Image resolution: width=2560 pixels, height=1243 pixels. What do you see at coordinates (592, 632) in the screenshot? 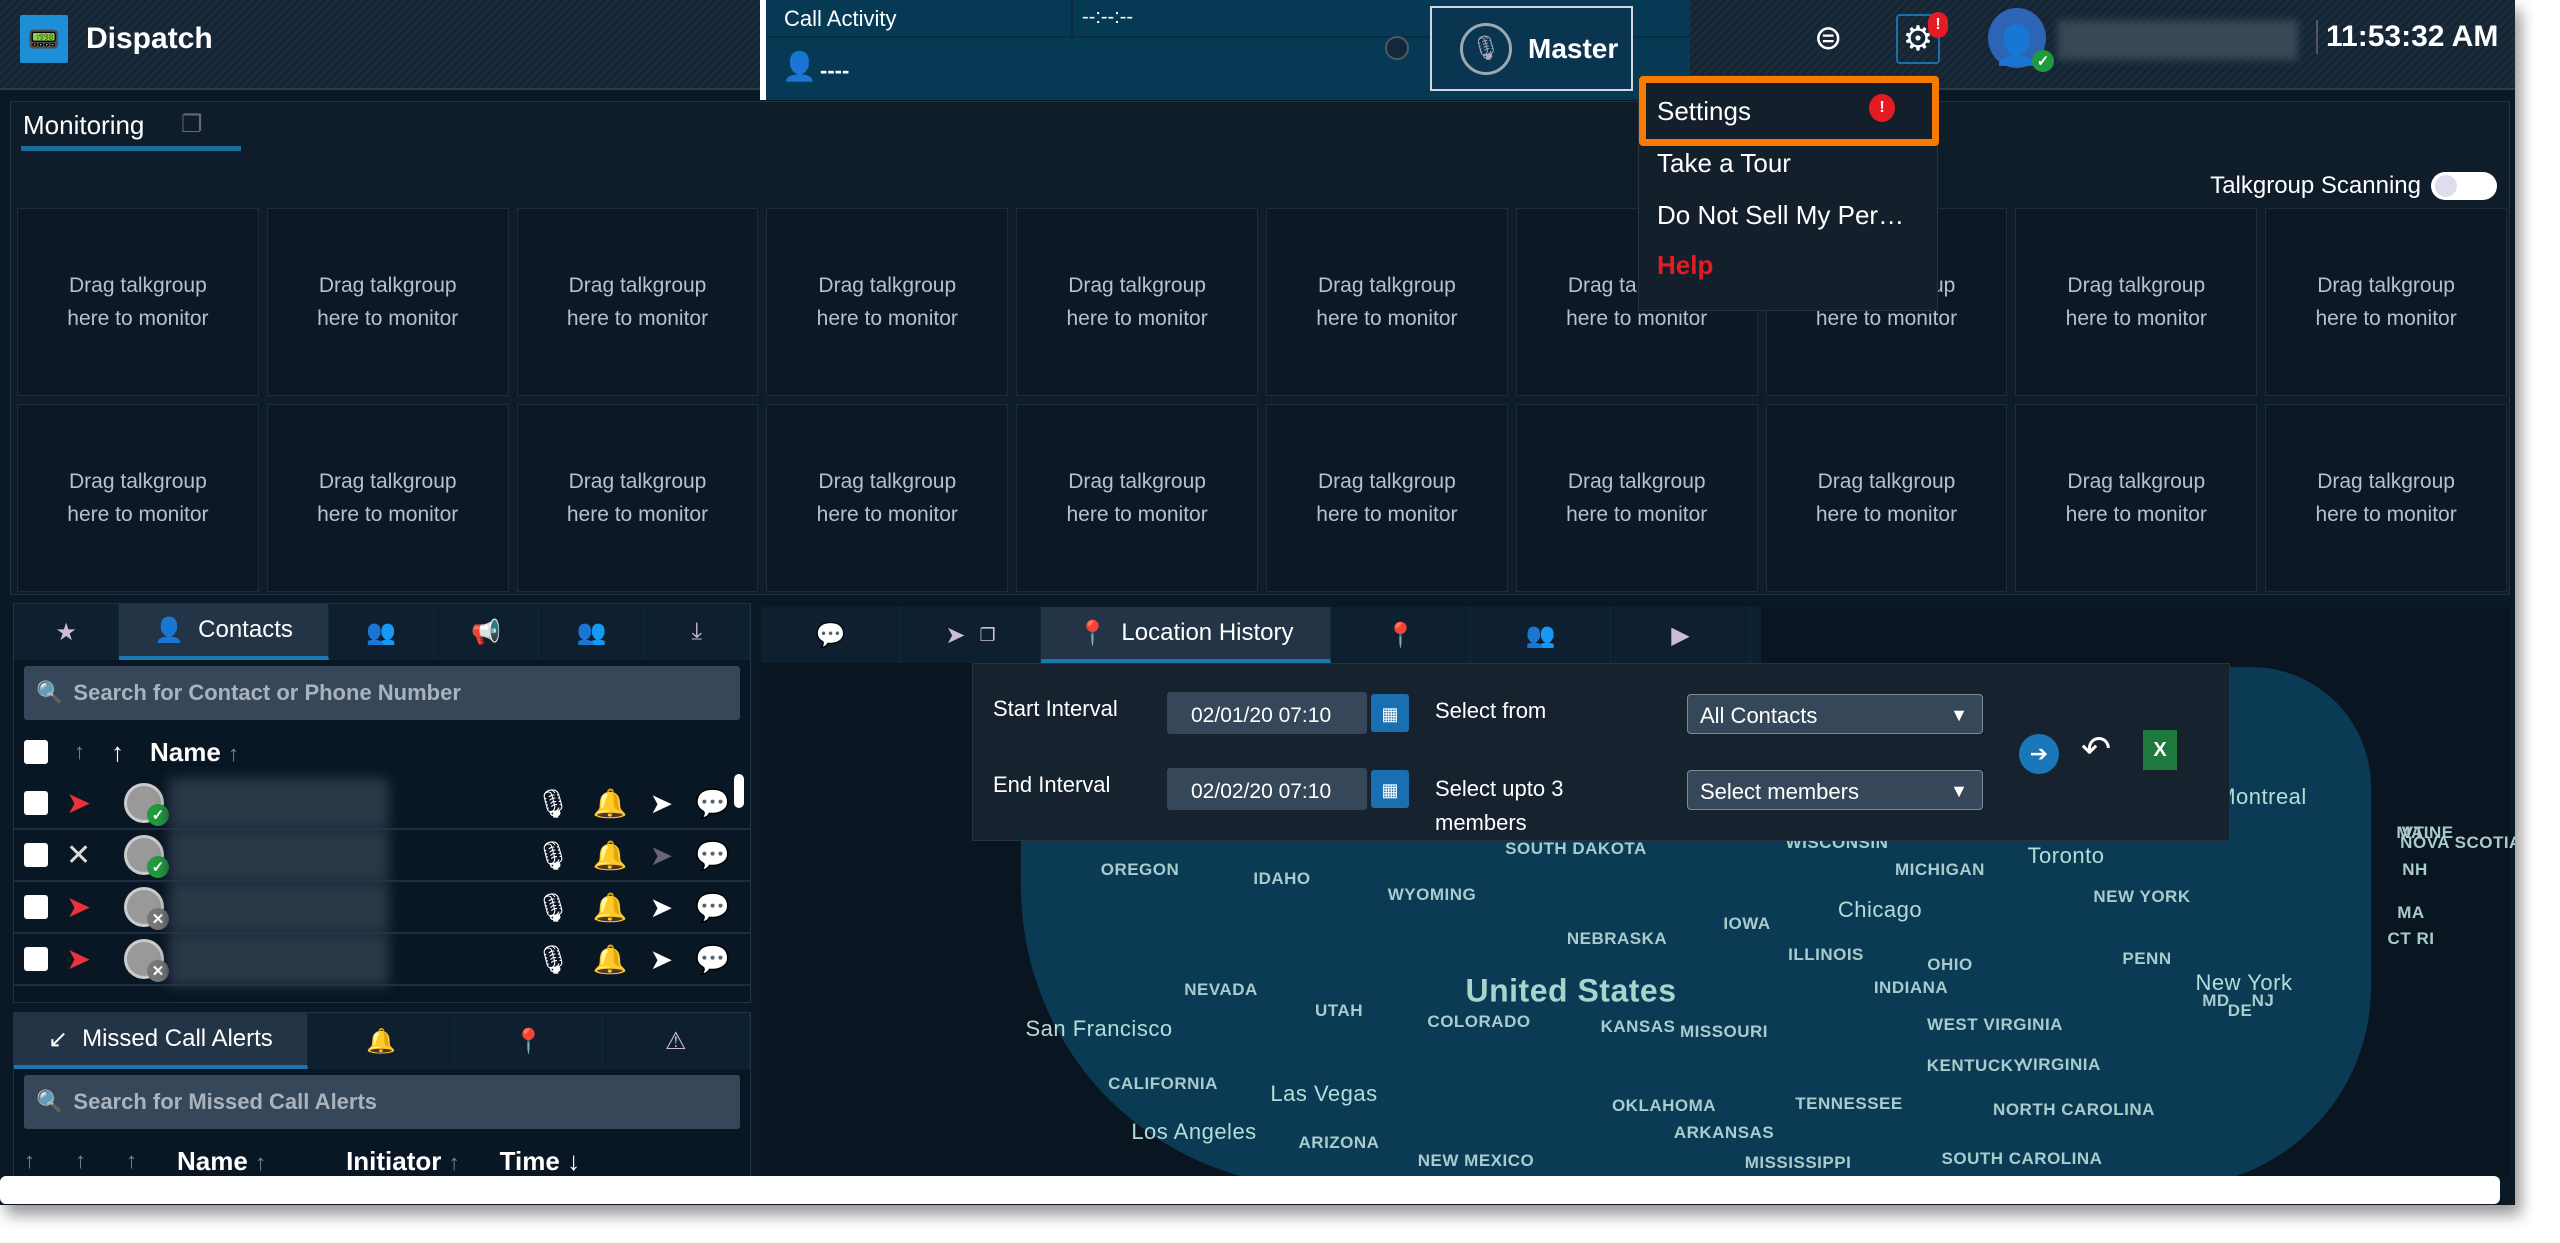
I see `tab-dynamic-group: 👥` at bounding box center [592, 632].